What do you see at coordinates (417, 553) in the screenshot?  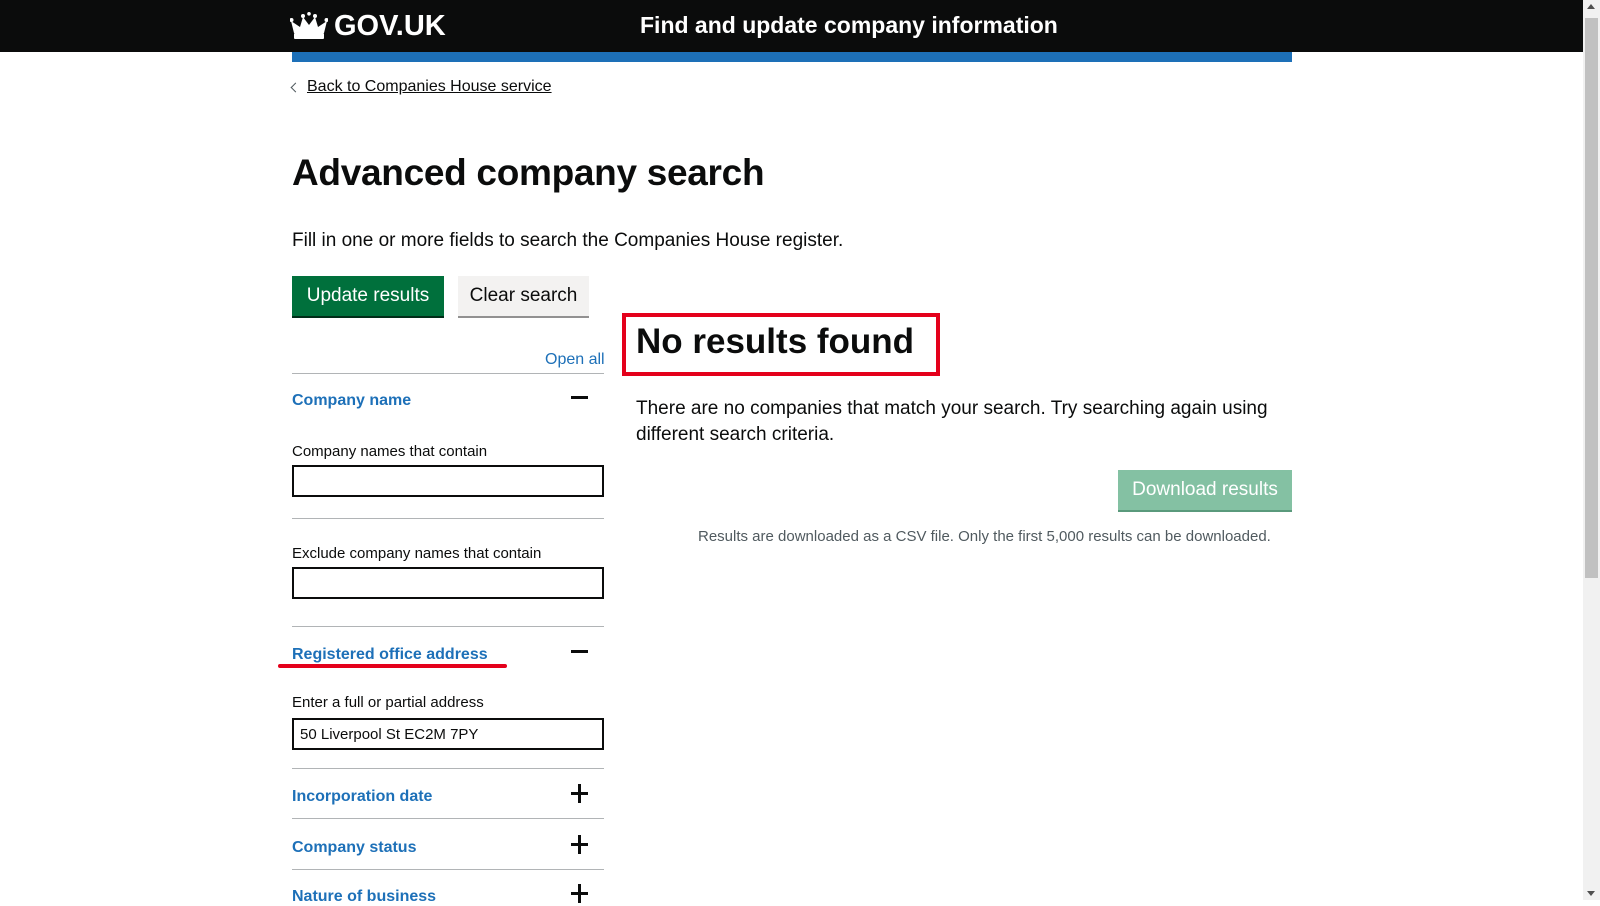 I see `exclude-company-names-label: Exclude company names that contain` at bounding box center [417, 553].